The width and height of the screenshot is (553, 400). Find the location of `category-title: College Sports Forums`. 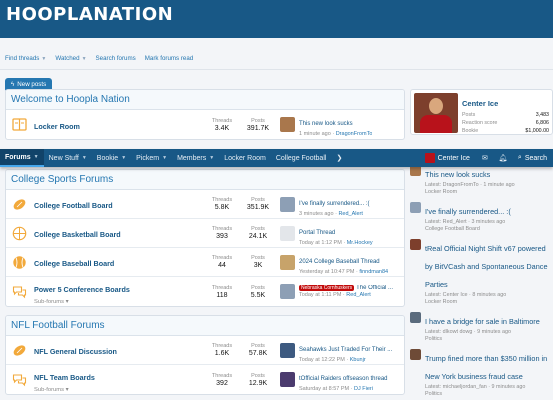

category-title: College Sports Forums is located at coordinates (205, 180).